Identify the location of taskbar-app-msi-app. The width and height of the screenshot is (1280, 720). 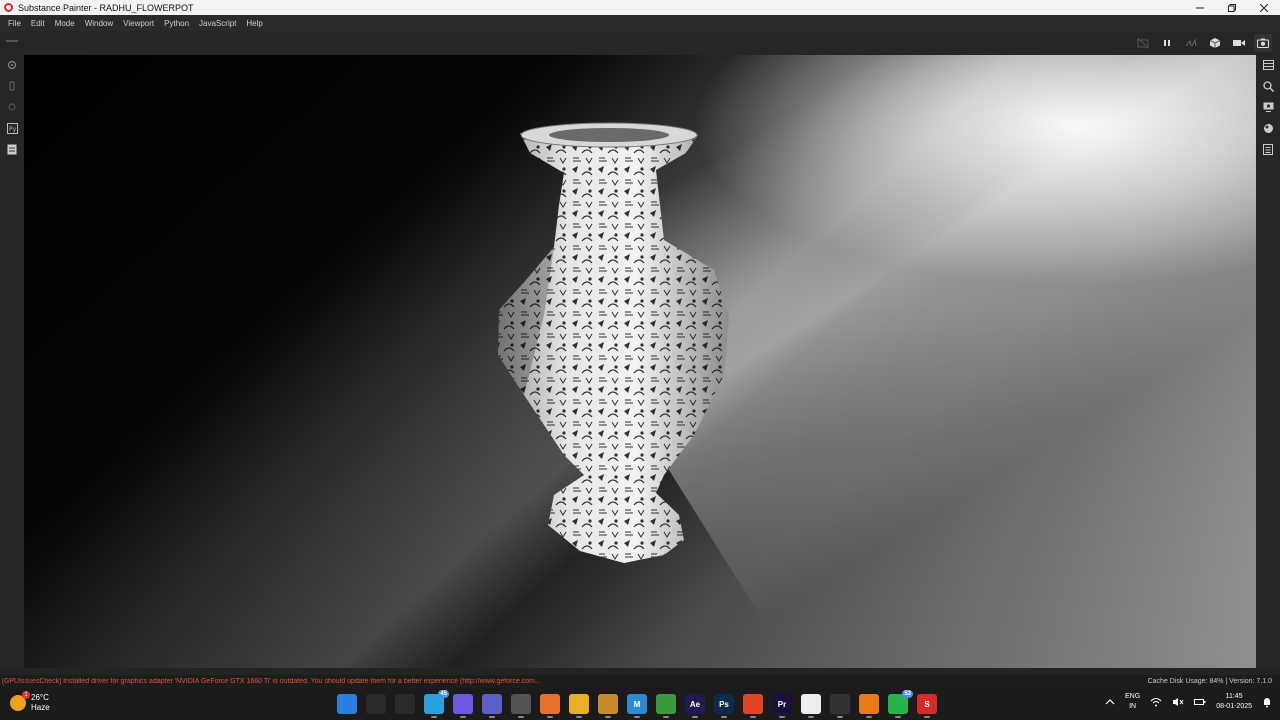
(811, 706).